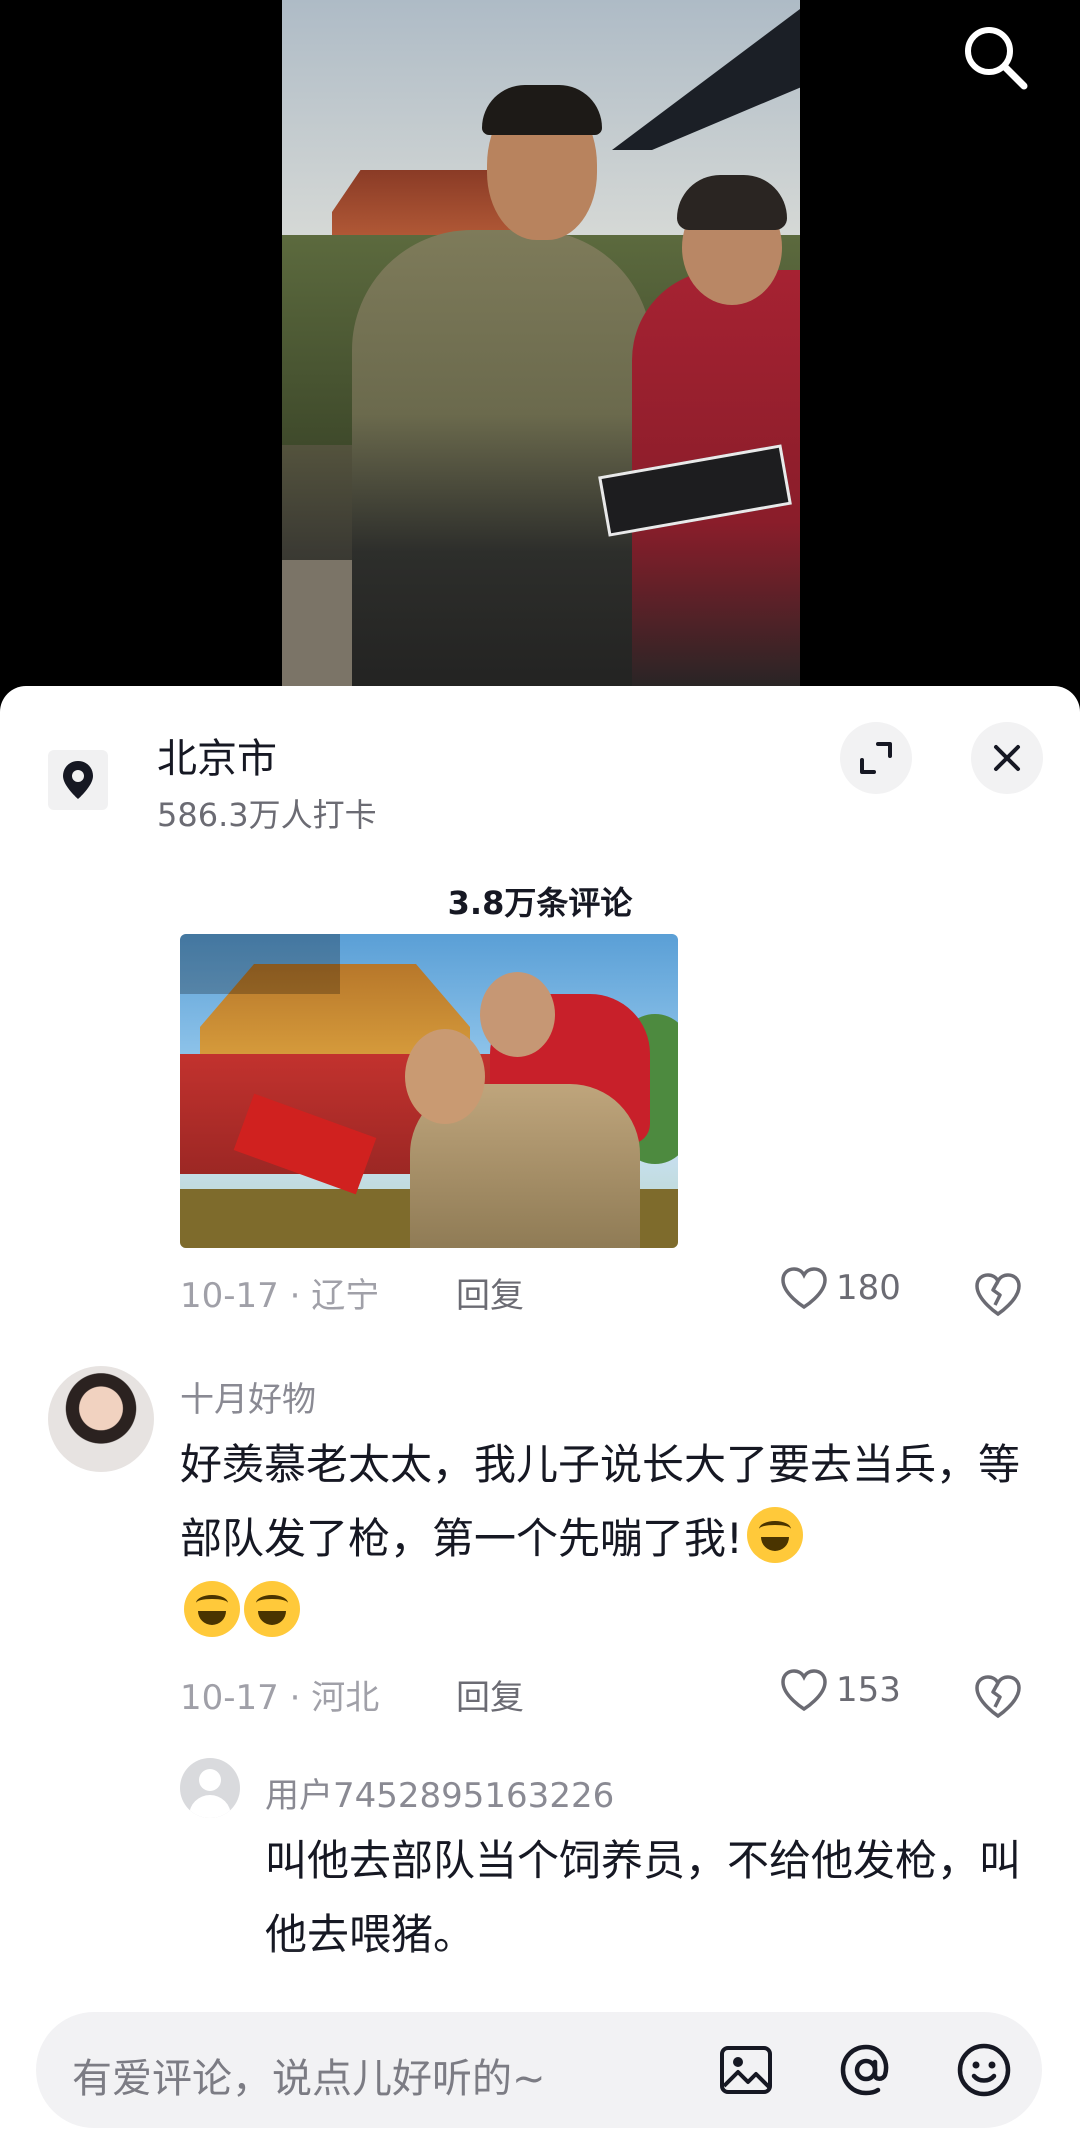 Image resolution: width=1080 pixels, height=2138 pixels. Describe the element at coordinates (345, 1698) in the screenshot. I see `comment-region: 河北` at that location.